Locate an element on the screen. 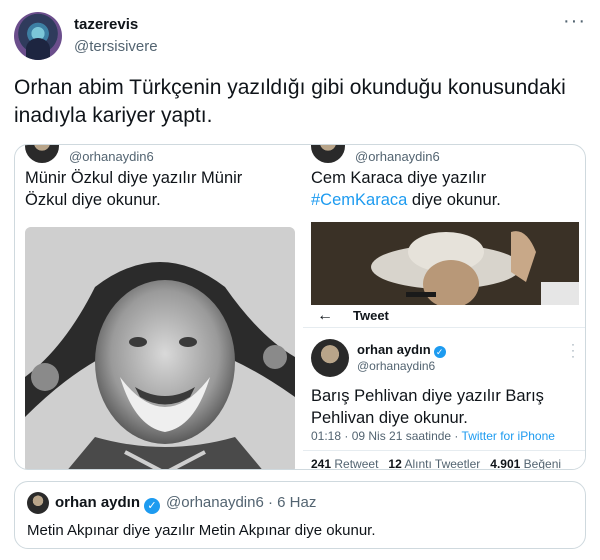 The height and width of the screenshot is (560, 600). client-link: Twitter for iPhone is located at coordinates (508, 436).